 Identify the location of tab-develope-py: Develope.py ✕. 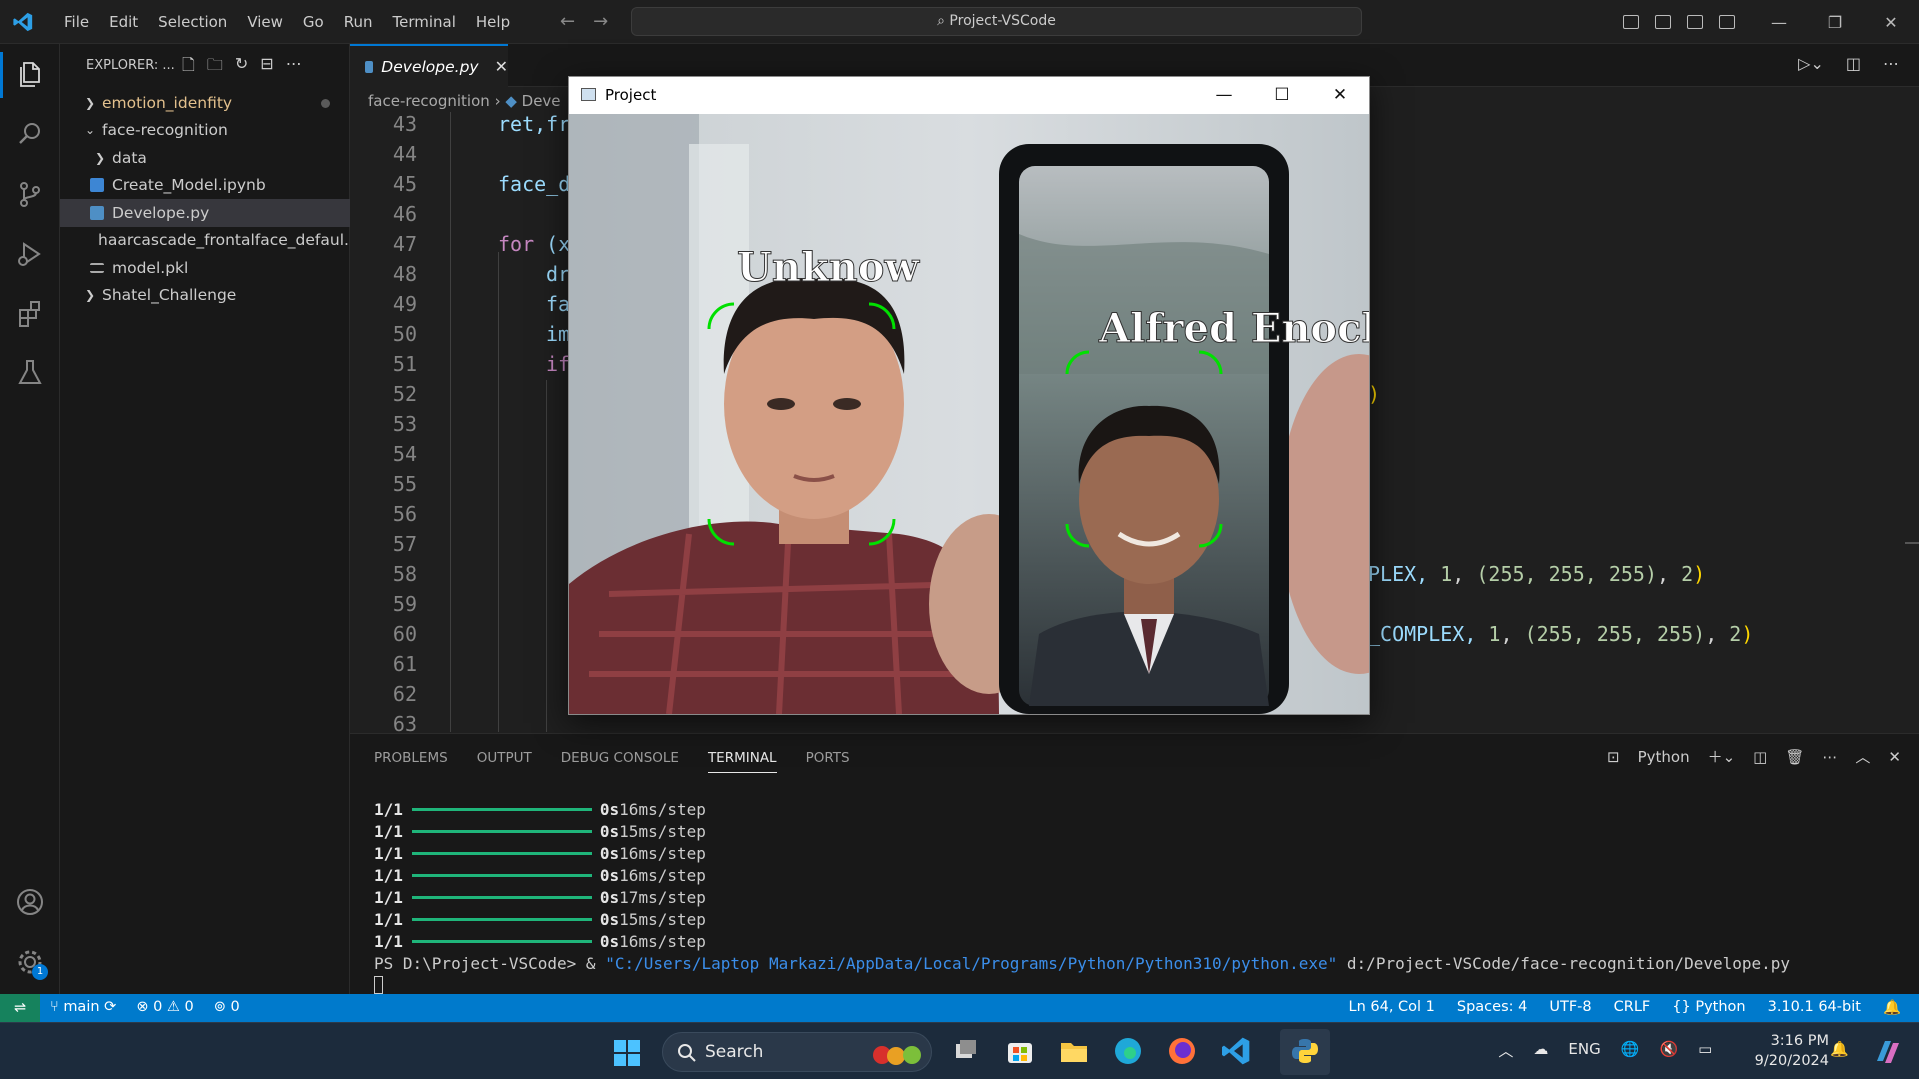
(429, 65).